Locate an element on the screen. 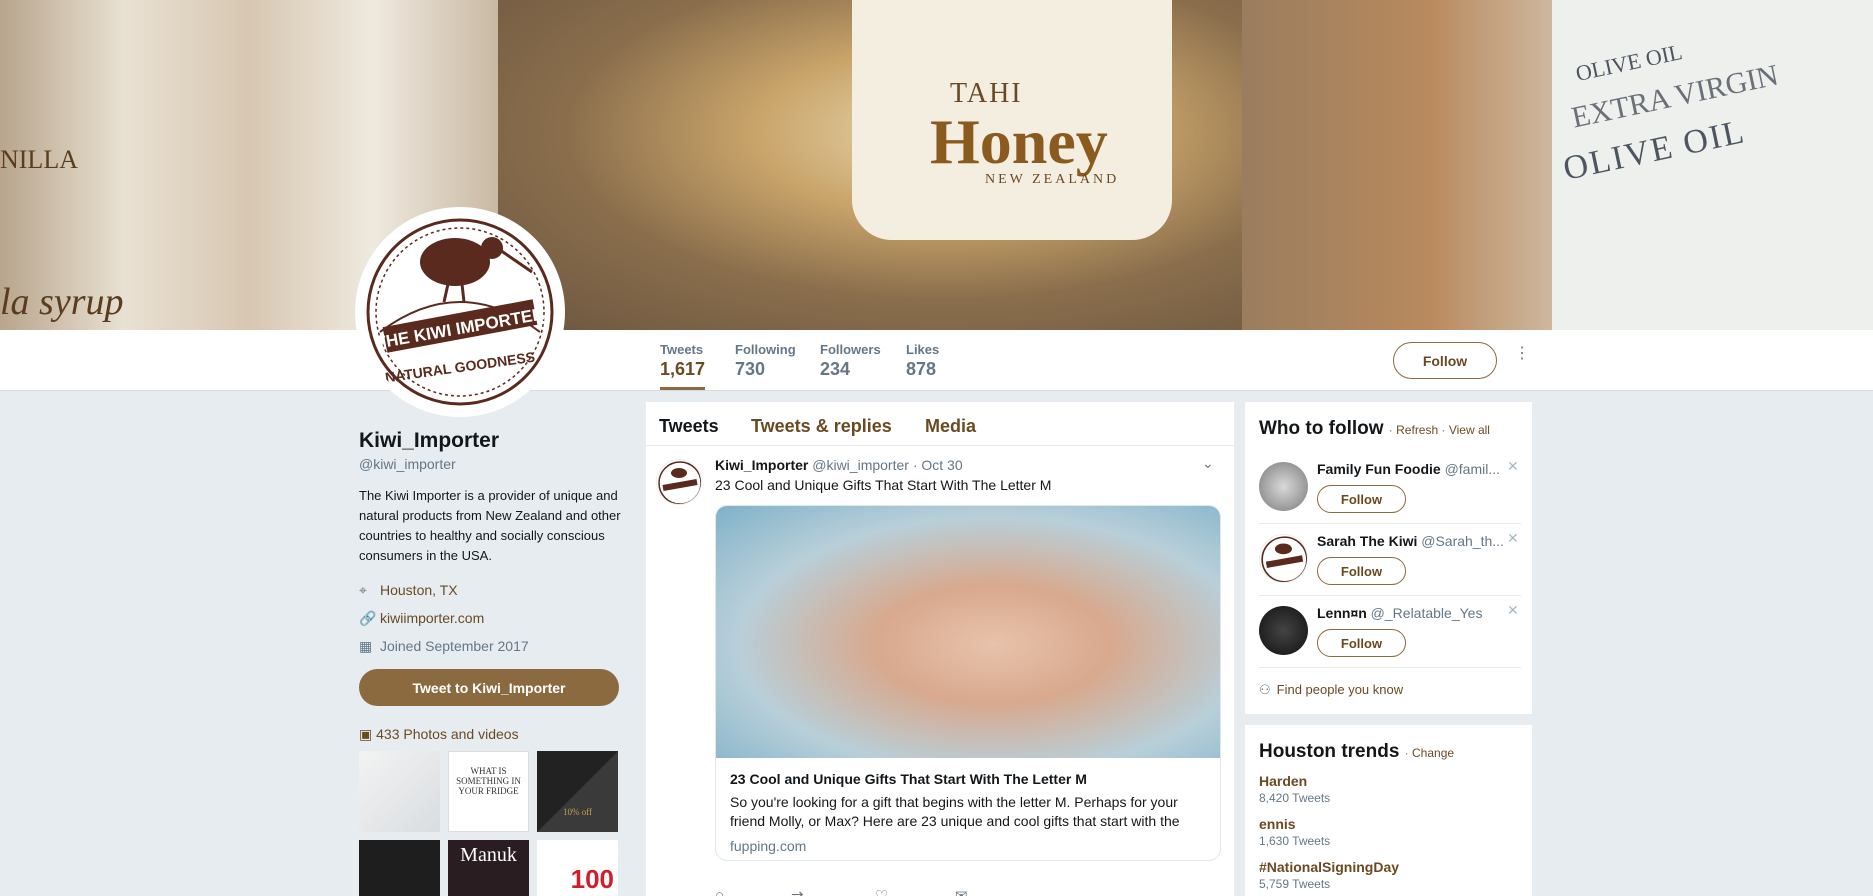  reply-icon: ○ is located at coordinates (719, 891).